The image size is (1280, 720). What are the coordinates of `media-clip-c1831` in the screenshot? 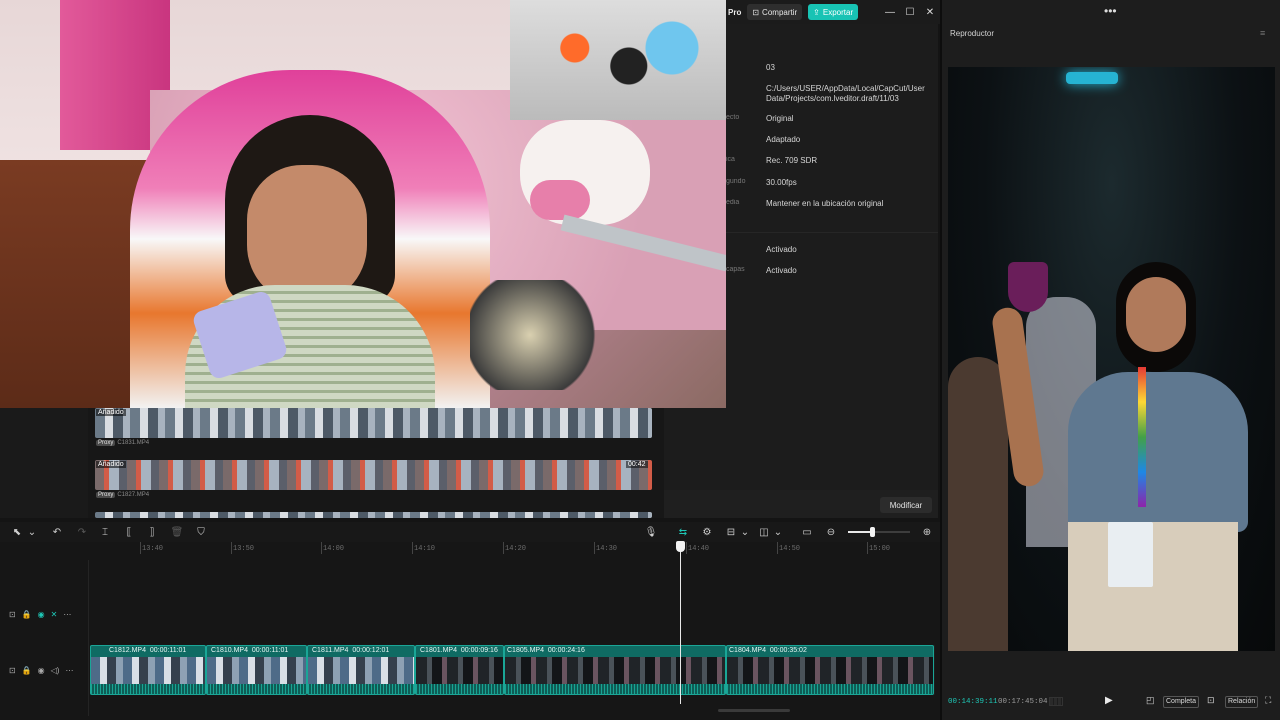 It's located at (373, 423).